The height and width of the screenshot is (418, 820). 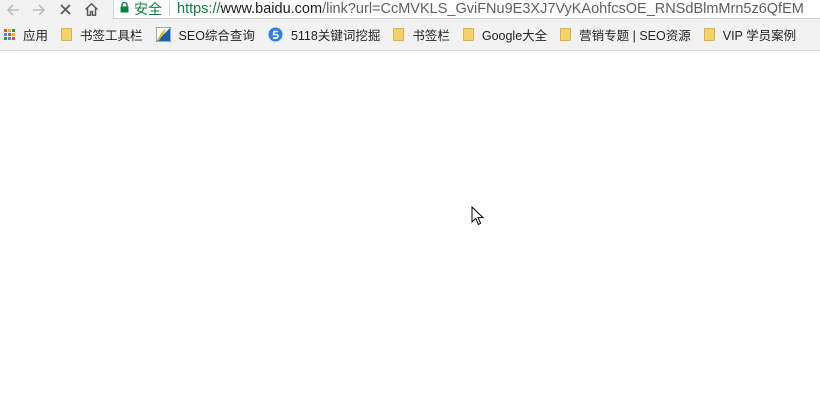 What do you see at coordinates (216, 36) in the screenshot?
I see `bookmark-label: SEO综合查询` at bounding box center [216, 36].